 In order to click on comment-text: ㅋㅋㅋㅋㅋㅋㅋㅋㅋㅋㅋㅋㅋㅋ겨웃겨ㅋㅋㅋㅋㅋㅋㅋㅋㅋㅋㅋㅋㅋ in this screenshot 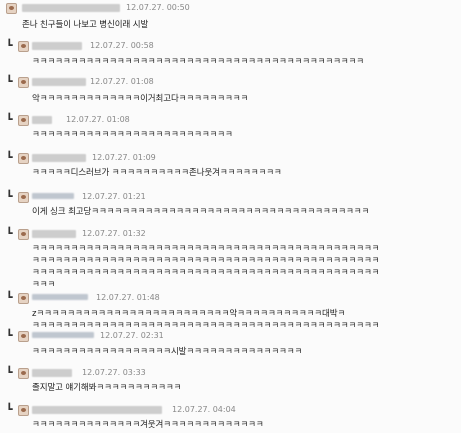, I will do `click(148, 425)`.